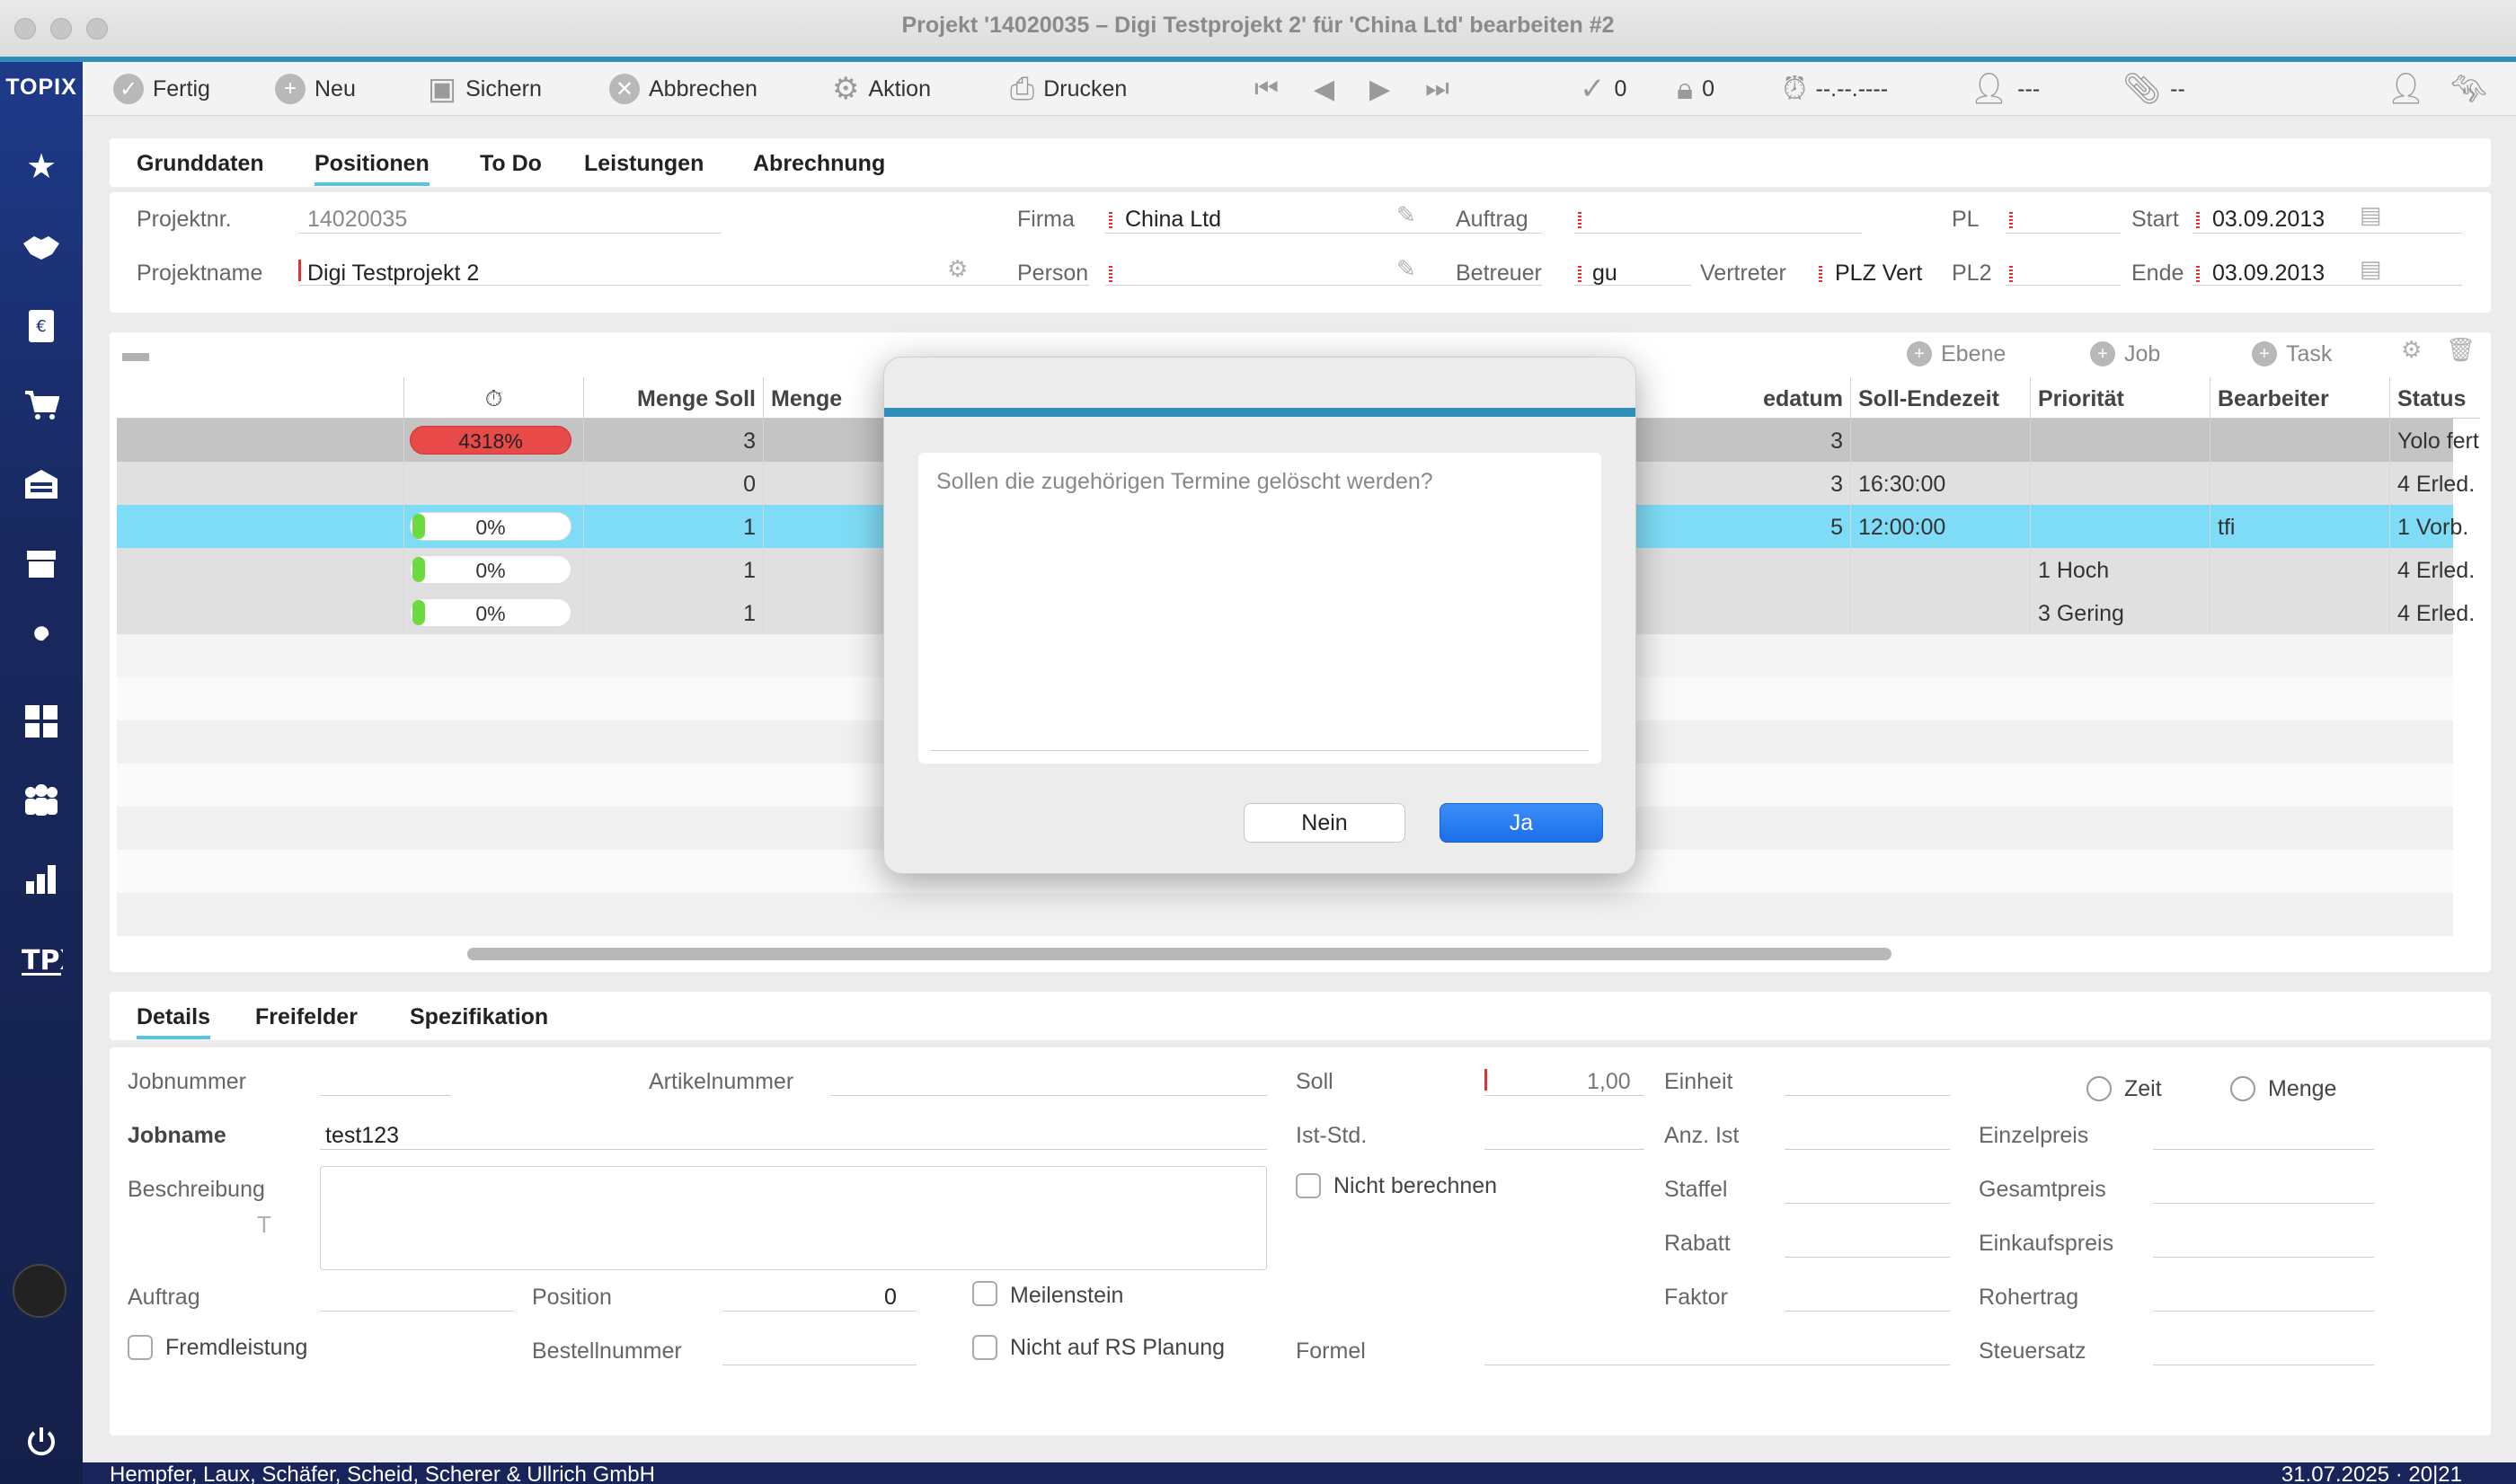  I want to click on cart-icon, so click(41, 405).